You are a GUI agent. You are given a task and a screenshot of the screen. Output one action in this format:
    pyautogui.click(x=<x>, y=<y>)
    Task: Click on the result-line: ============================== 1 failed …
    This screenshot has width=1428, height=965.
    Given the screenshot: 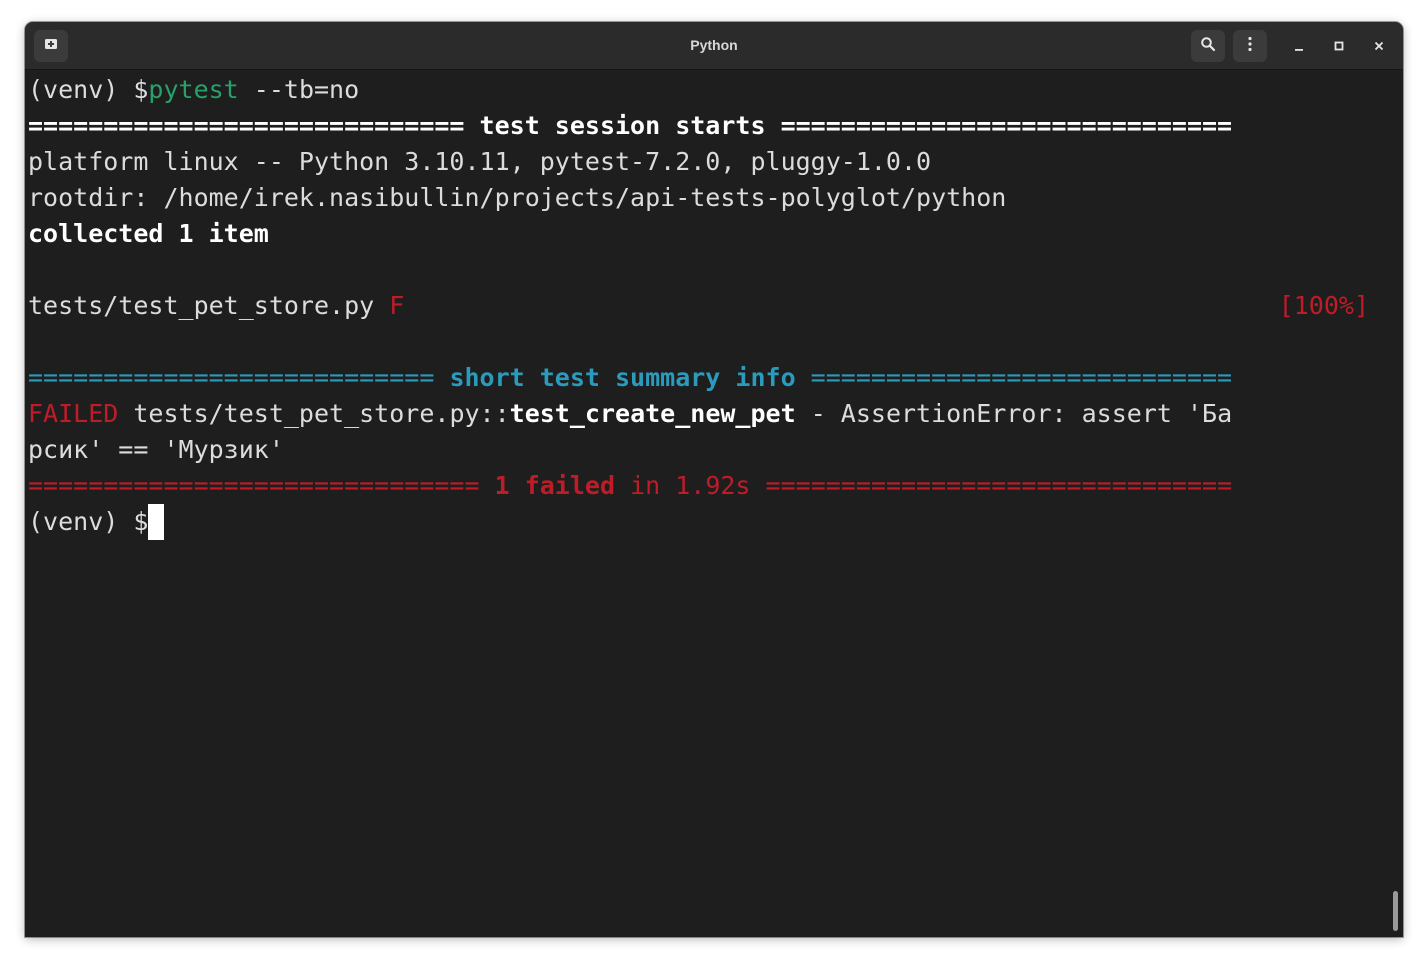 What is the action you would take?
    pyautogui.click(x=707, y=486)
    